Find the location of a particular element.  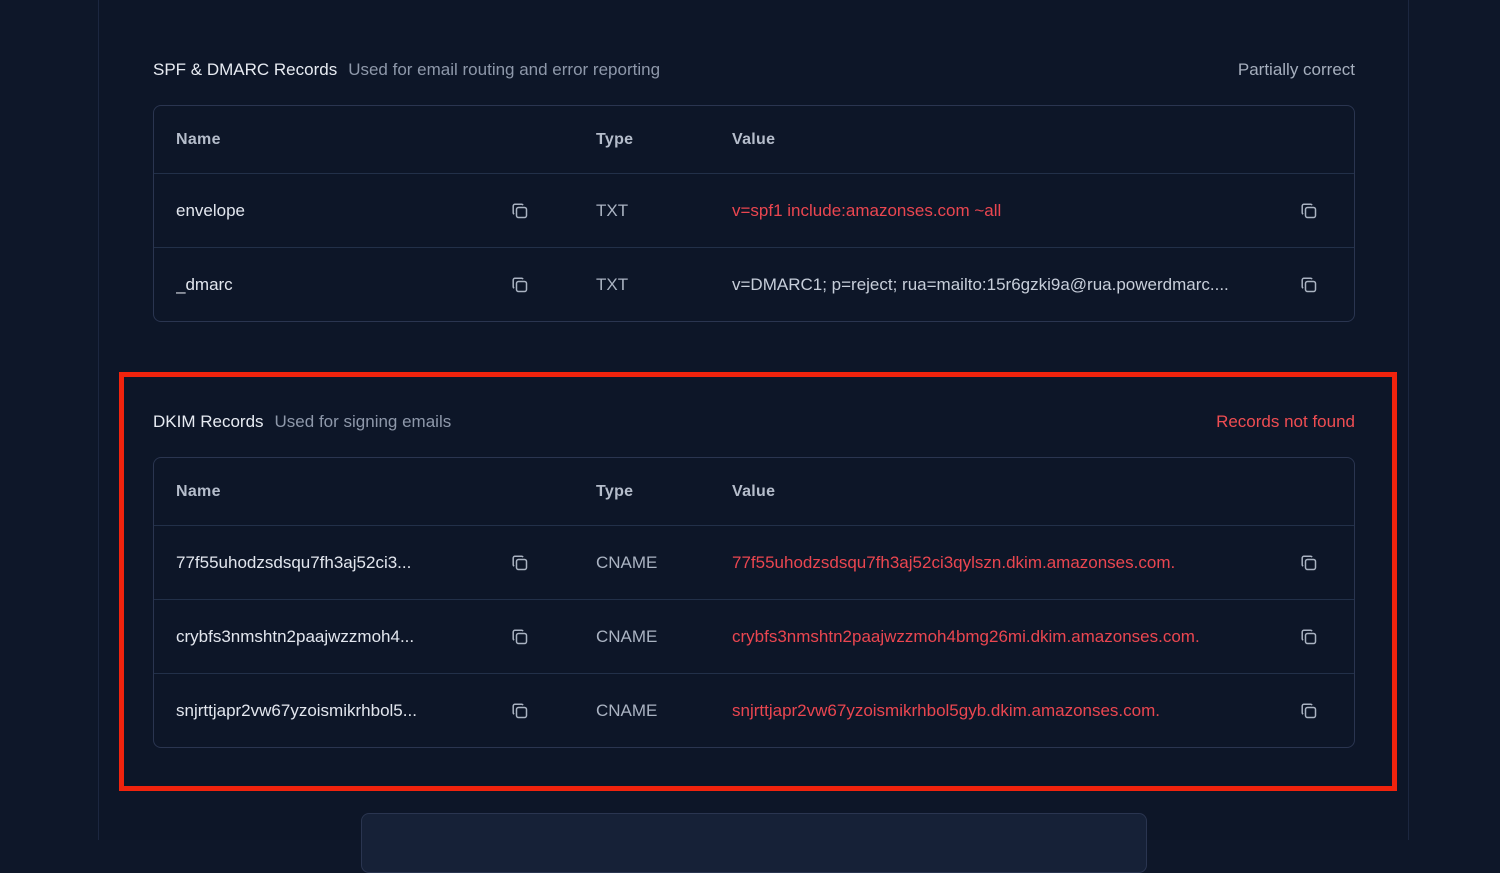

dkim-title: DKIM Records is located at coordinates (208, 421).